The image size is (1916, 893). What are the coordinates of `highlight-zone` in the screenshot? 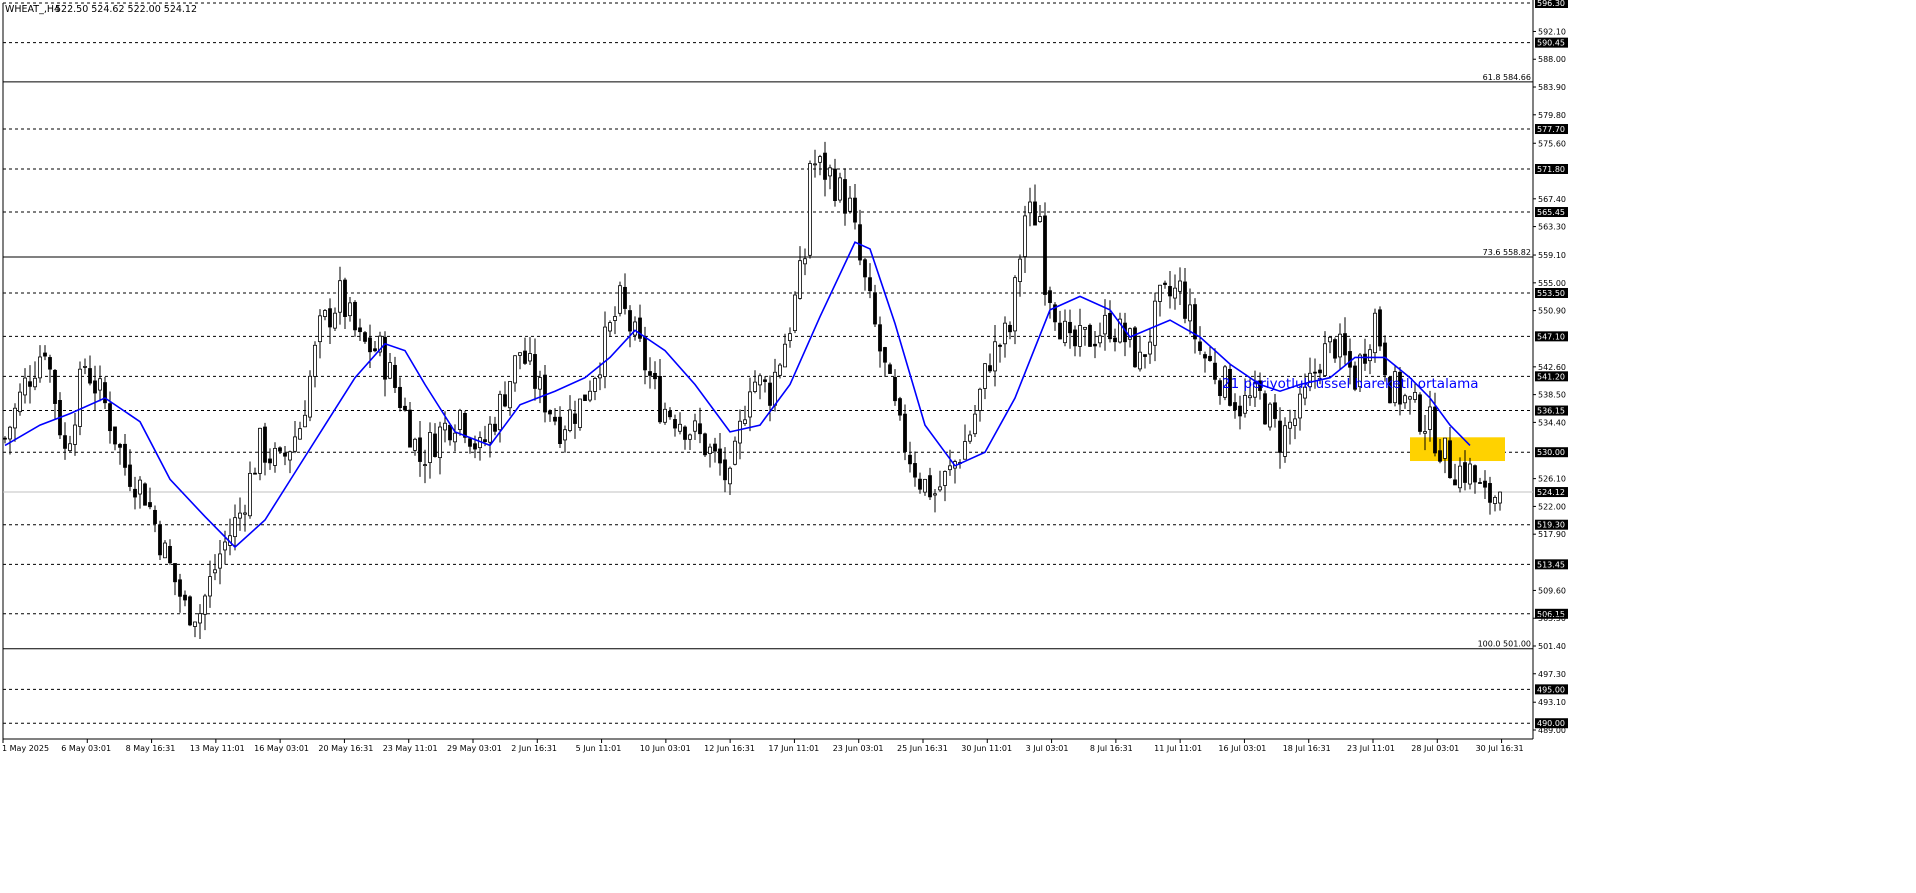 It's located at (1457, 449).